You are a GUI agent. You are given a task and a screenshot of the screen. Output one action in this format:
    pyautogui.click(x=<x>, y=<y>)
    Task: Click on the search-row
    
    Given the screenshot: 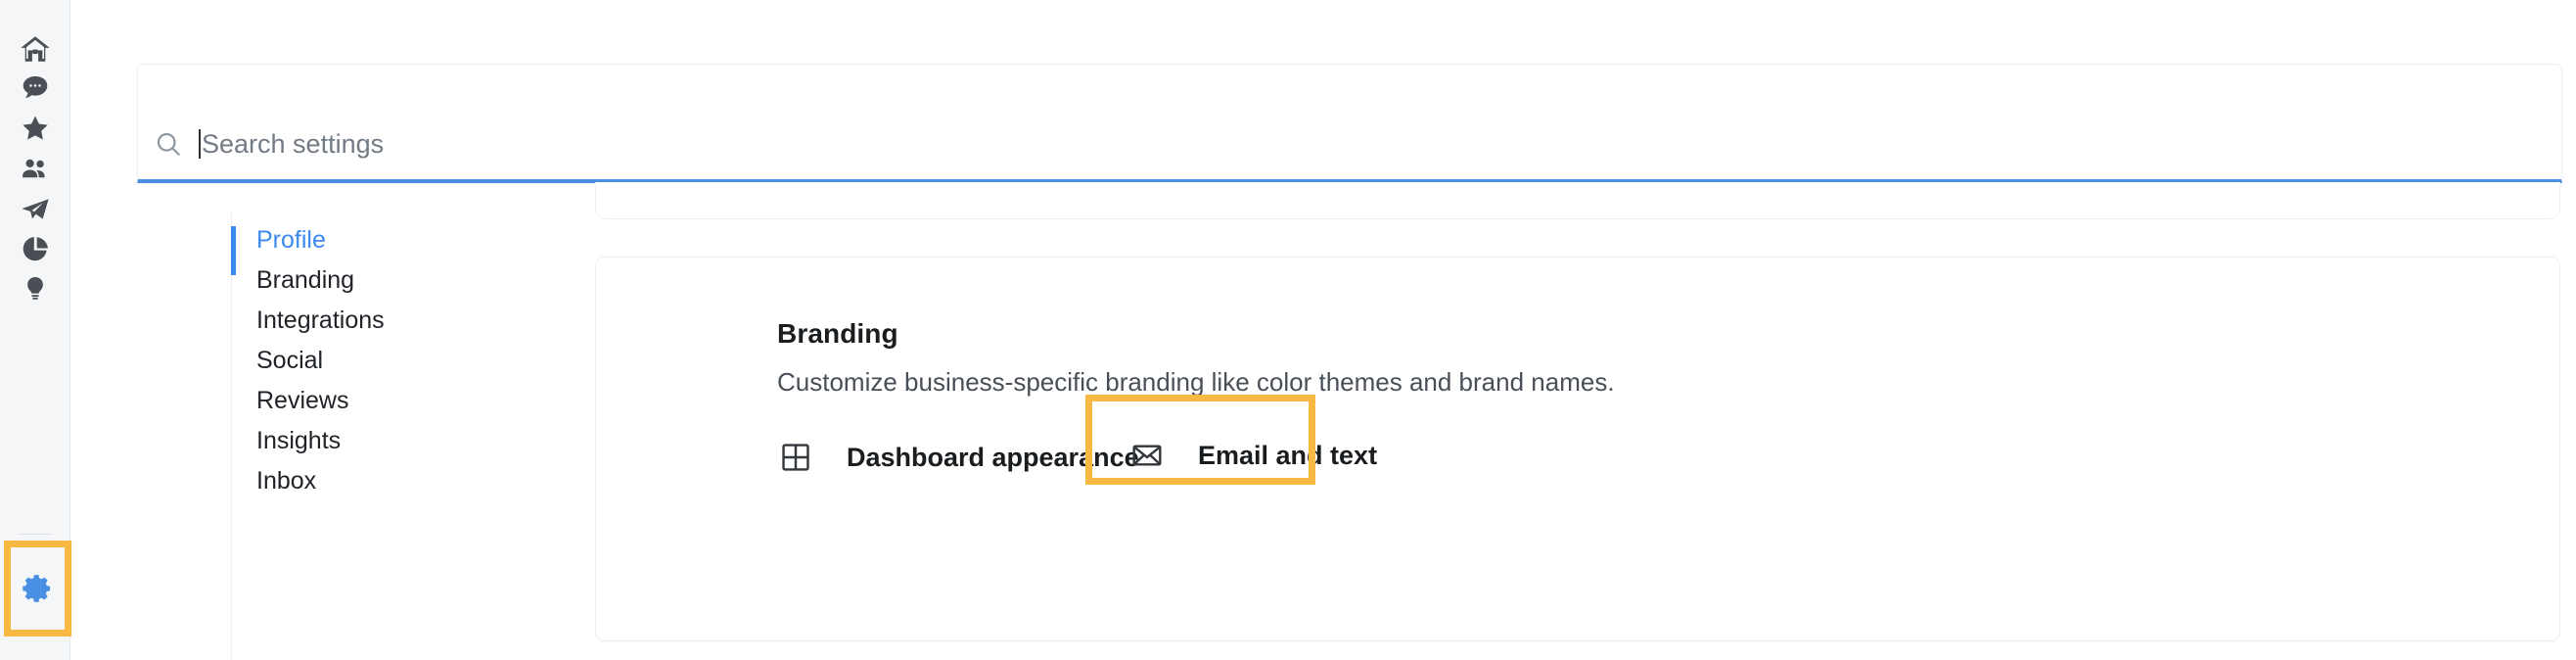 What is the action you would take?
    pyautogui.click(x=1349, y=144)
    